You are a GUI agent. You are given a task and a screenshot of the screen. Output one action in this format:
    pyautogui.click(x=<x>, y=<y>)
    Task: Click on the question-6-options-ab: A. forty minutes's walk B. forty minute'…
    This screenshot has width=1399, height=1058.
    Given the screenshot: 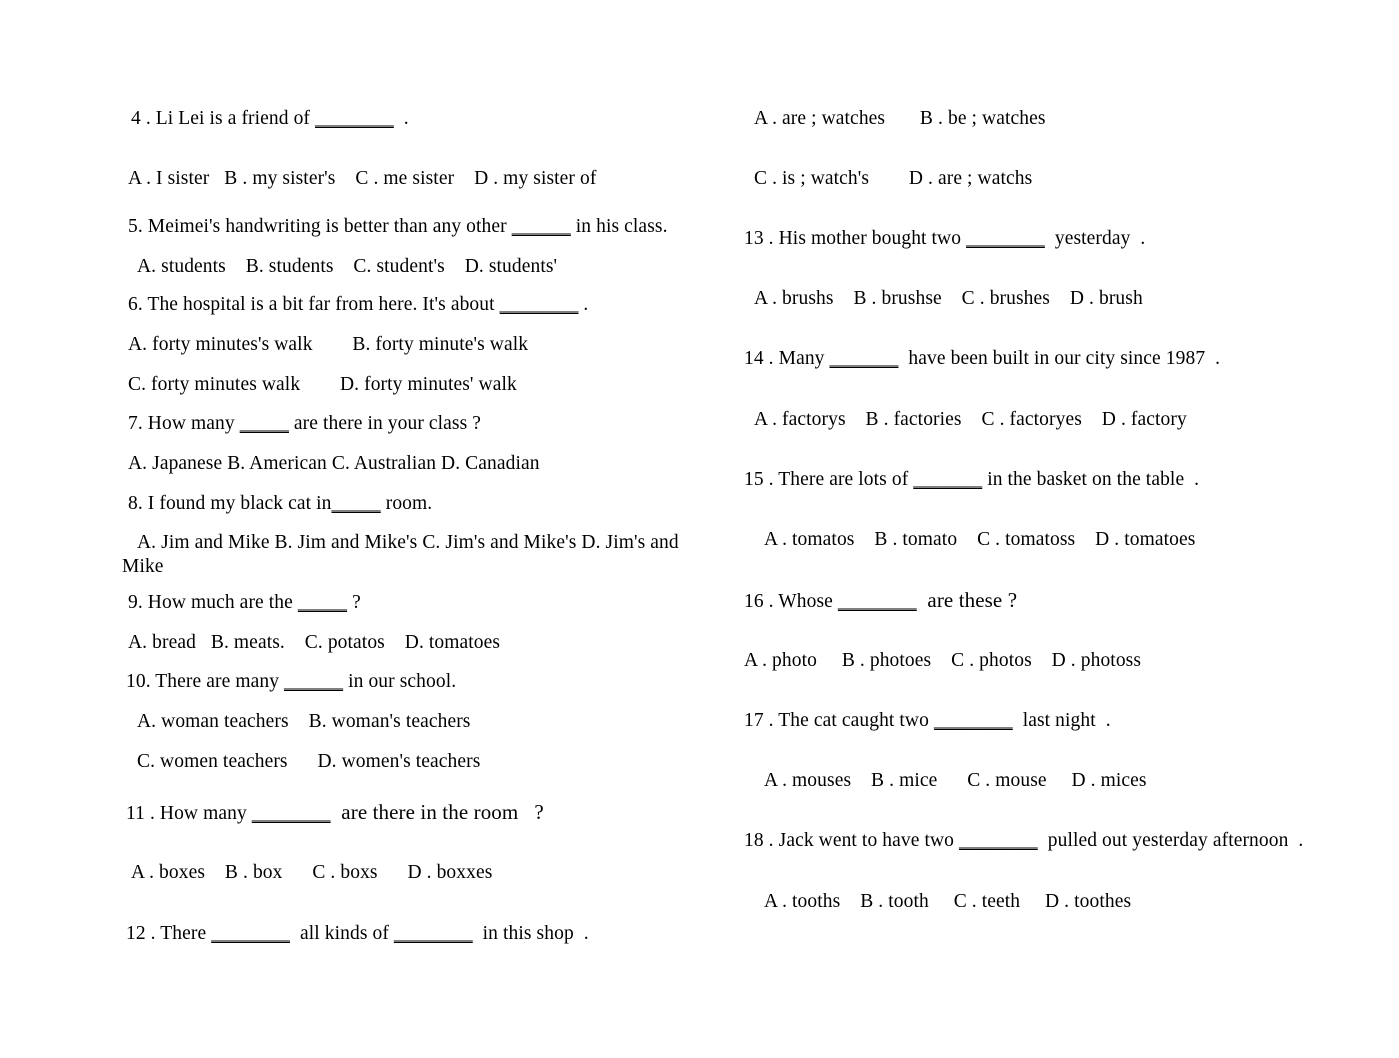 What is the action you would take?
    pyautogui.click(x=328, y=344)
    